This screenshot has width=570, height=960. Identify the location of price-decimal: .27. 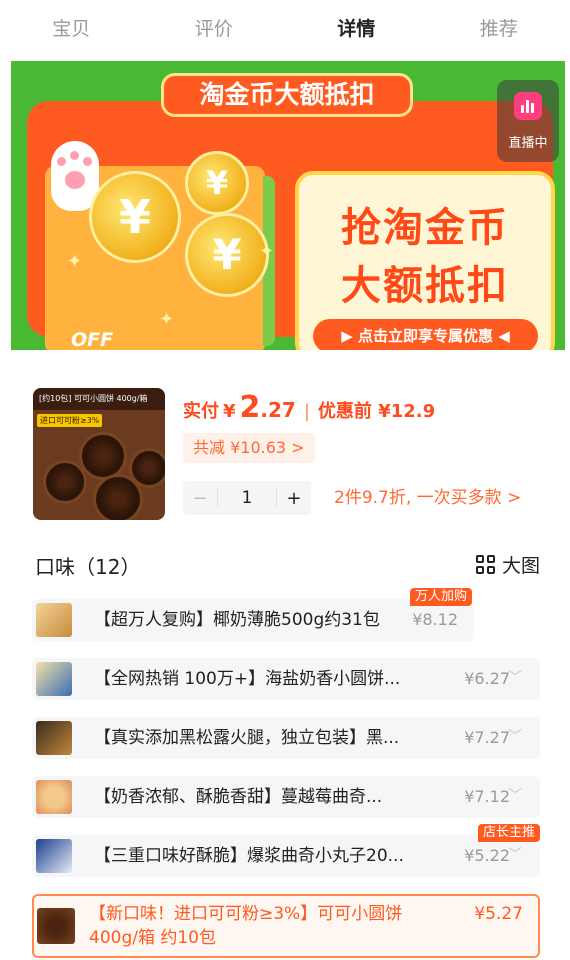
(278, 410).